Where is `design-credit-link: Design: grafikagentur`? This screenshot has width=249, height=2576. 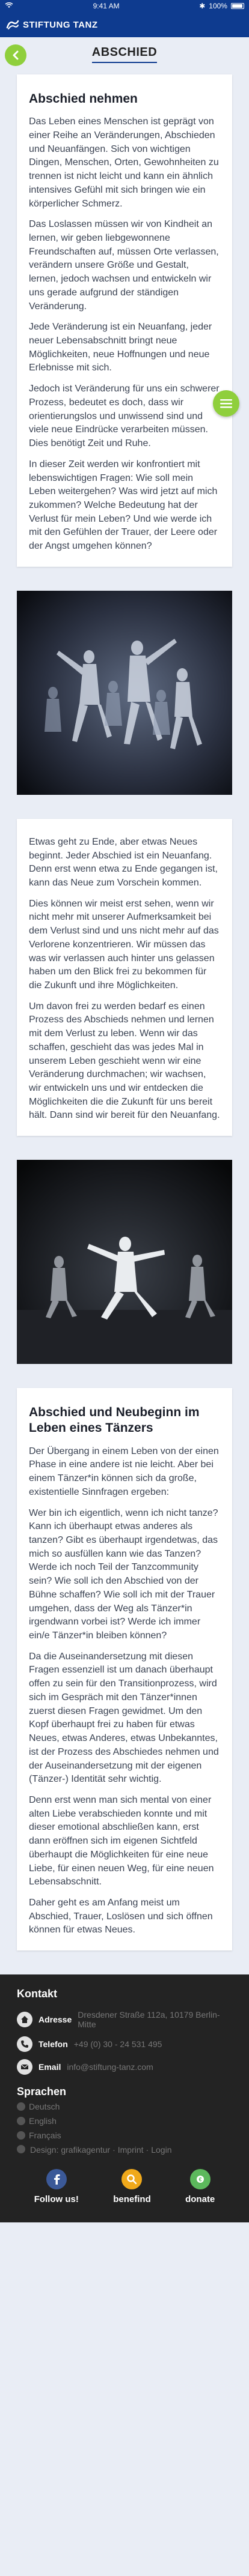 design-credit-link: Design: grafikagentur is located at coordinates (70, 2150).